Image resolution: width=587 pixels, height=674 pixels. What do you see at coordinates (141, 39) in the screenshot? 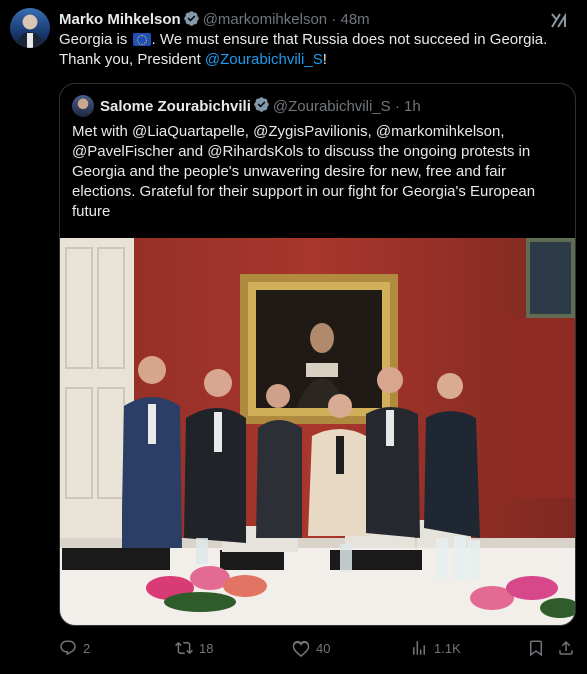
I see `eu-flag-emoji` at bounding box center [141, 39].